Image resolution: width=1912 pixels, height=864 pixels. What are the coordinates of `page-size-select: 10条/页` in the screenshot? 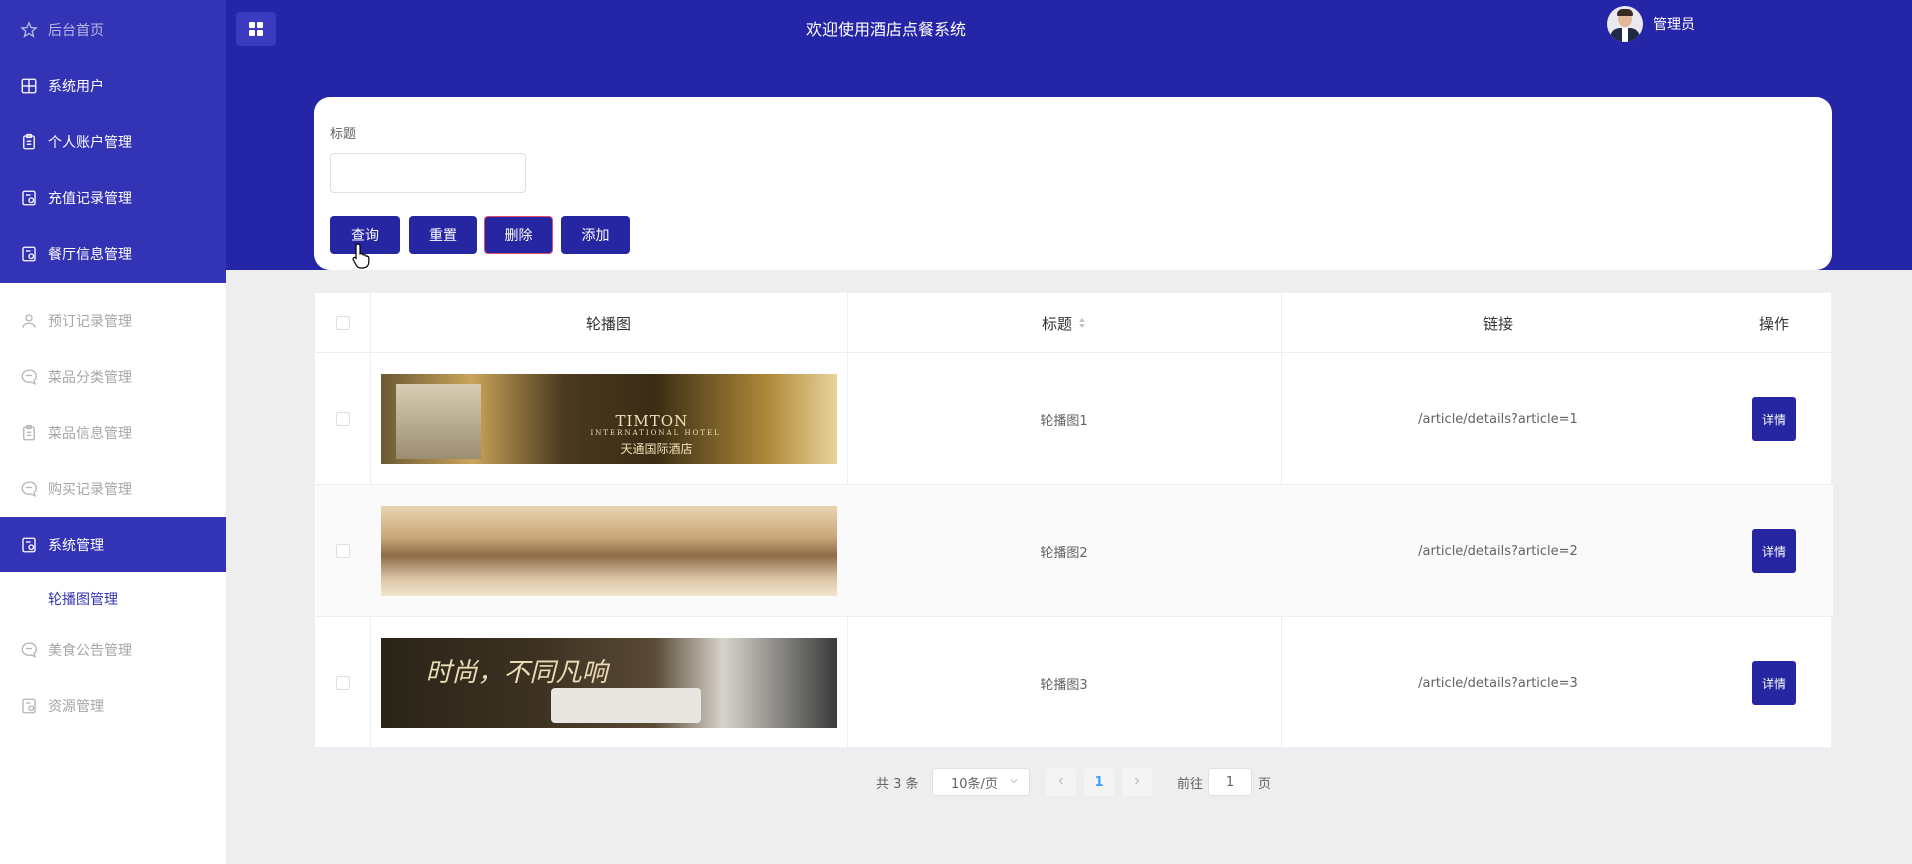 It's located at (981, 782).